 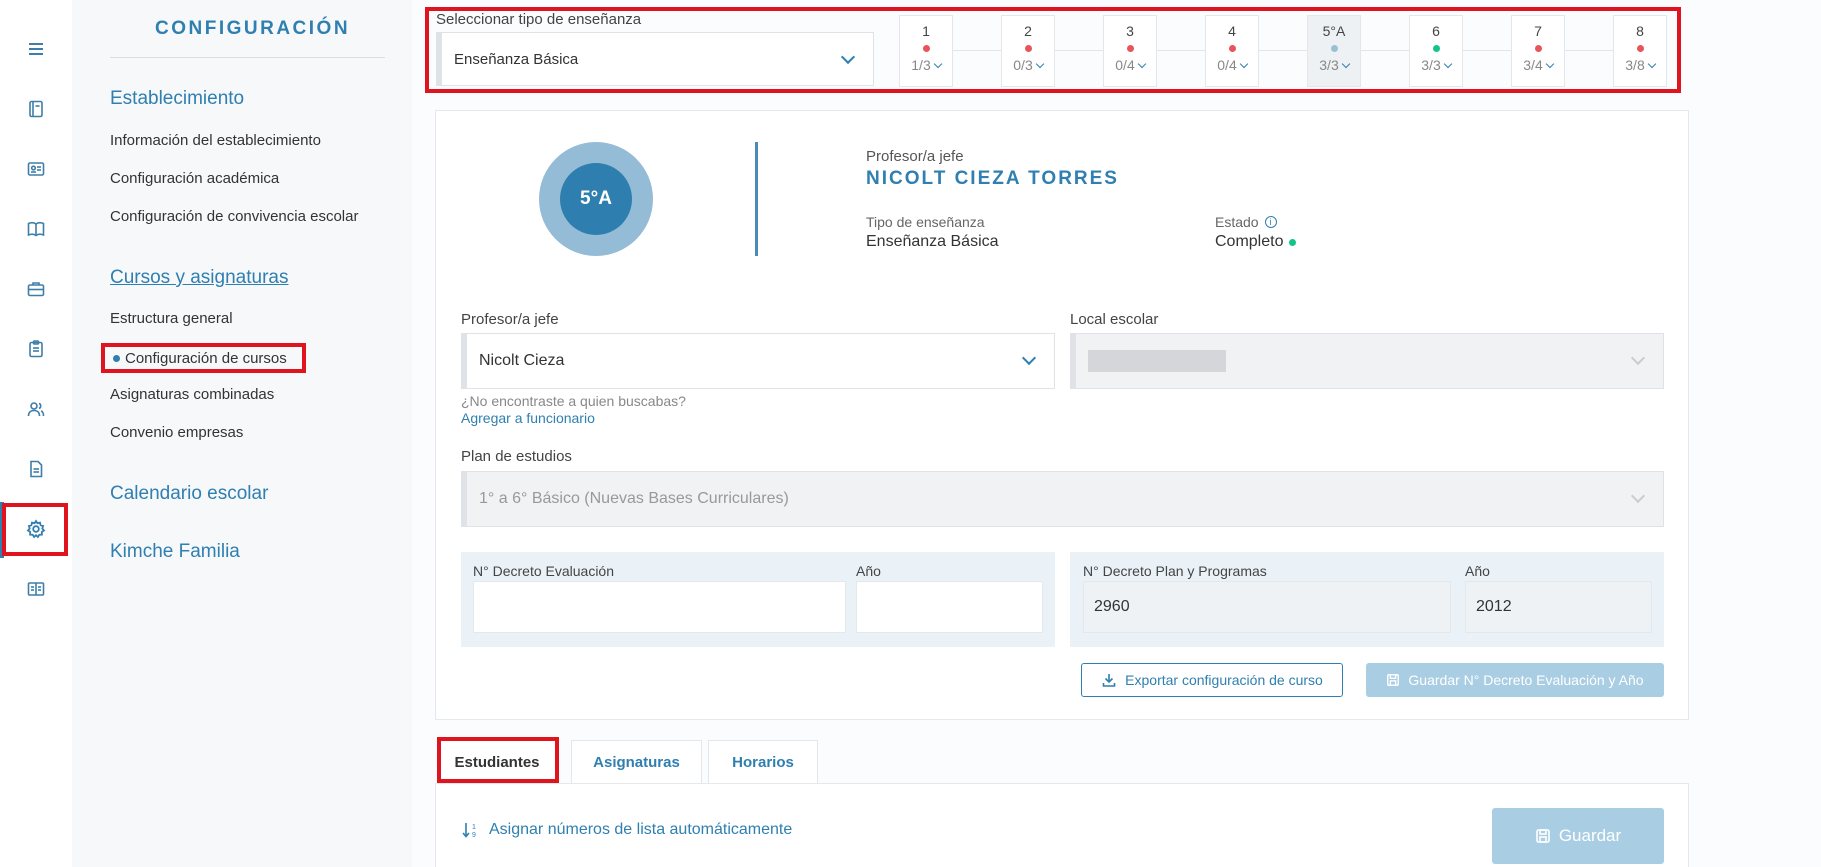 I want to click on tab-asignaturas-label: Asignaturas, so click(x=636, y=762).